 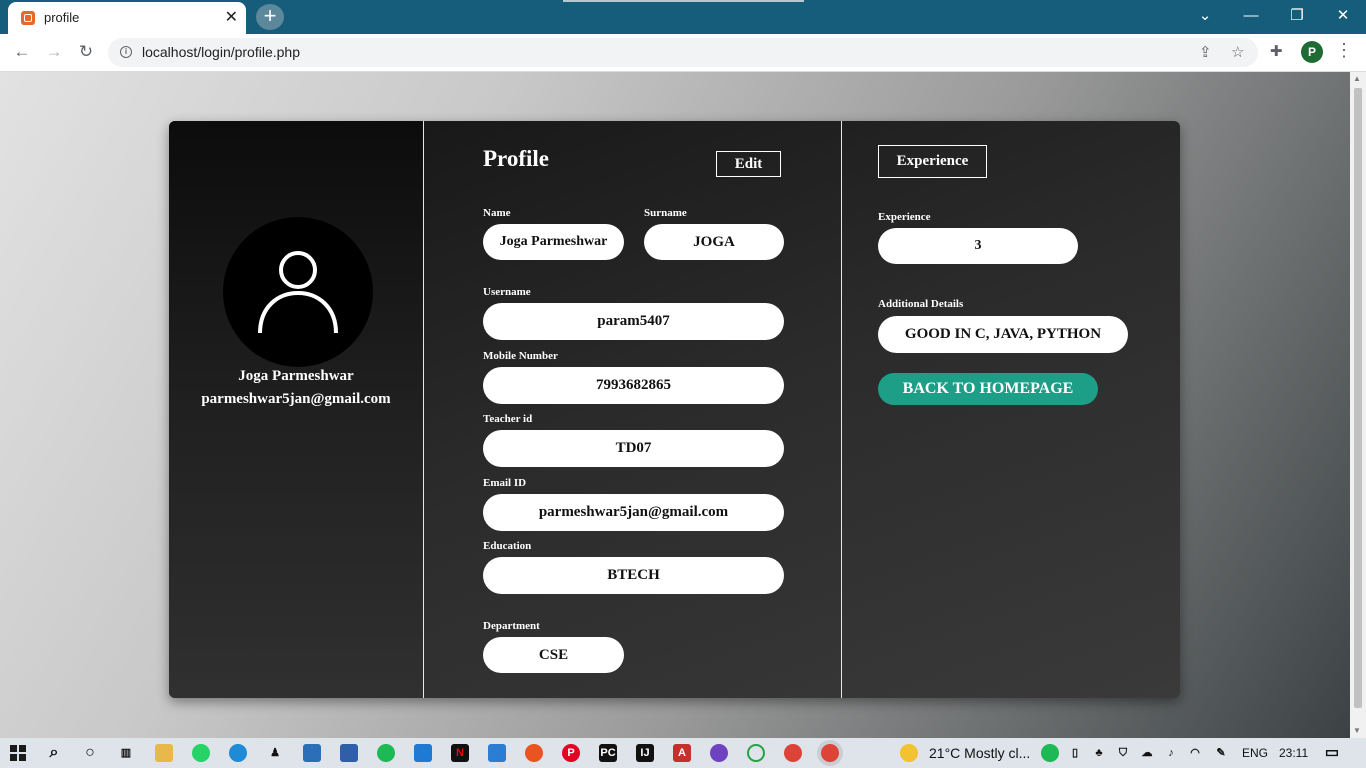 I want to click on sync-icon, so click(x=756, y=753).